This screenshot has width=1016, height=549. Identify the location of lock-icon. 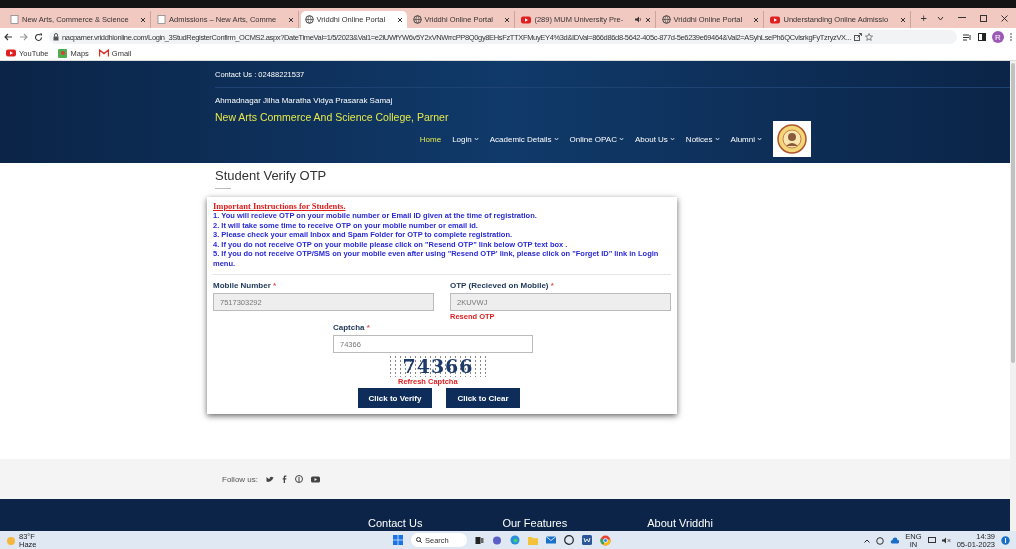
(56, 37).